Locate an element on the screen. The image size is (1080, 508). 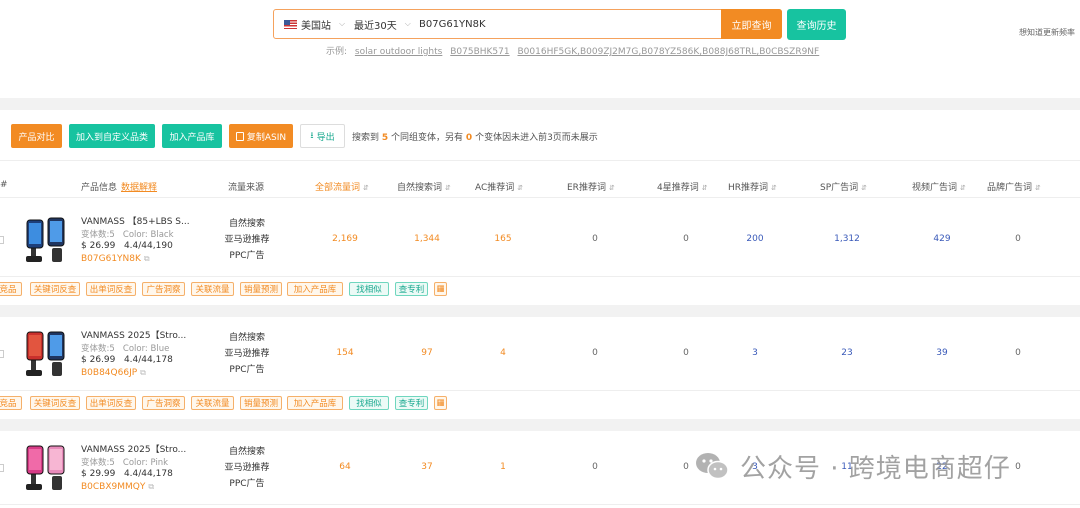
header-label: 品牌广告词 is located at coordinates (1010, 188).